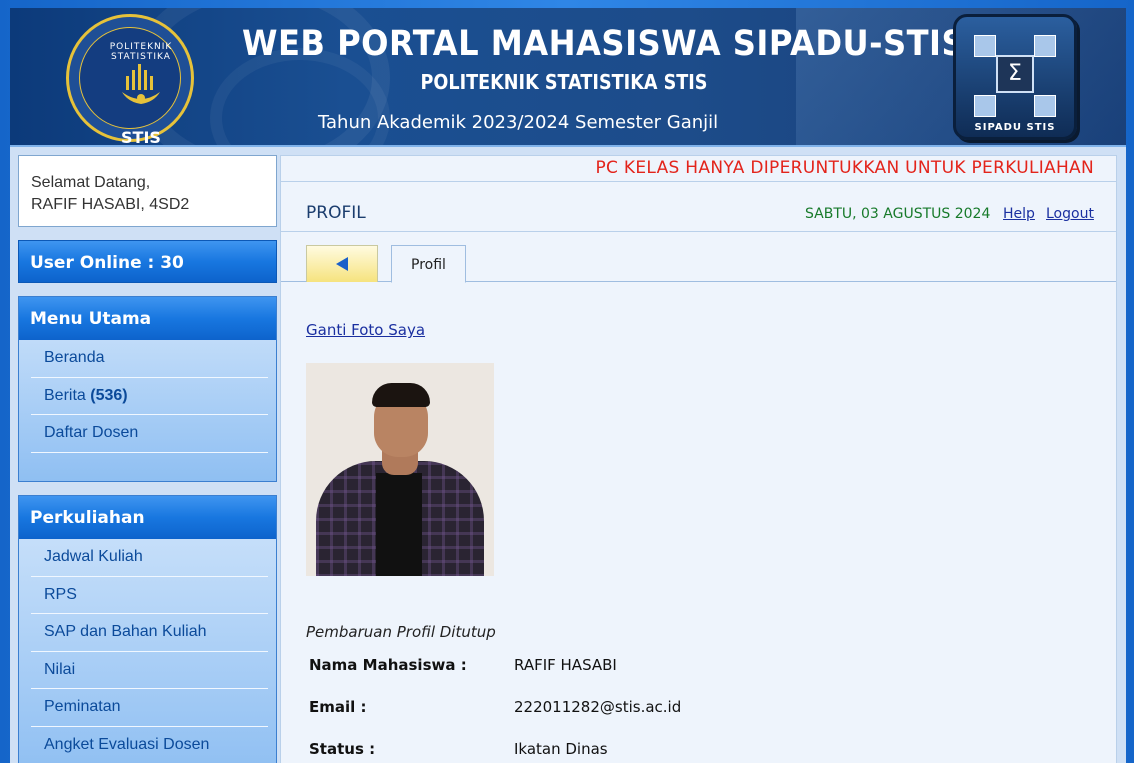  Describe the element at coordinates (82, 706) in the screenshot. I see `sidebar-item-label: Peminatan` at that location.